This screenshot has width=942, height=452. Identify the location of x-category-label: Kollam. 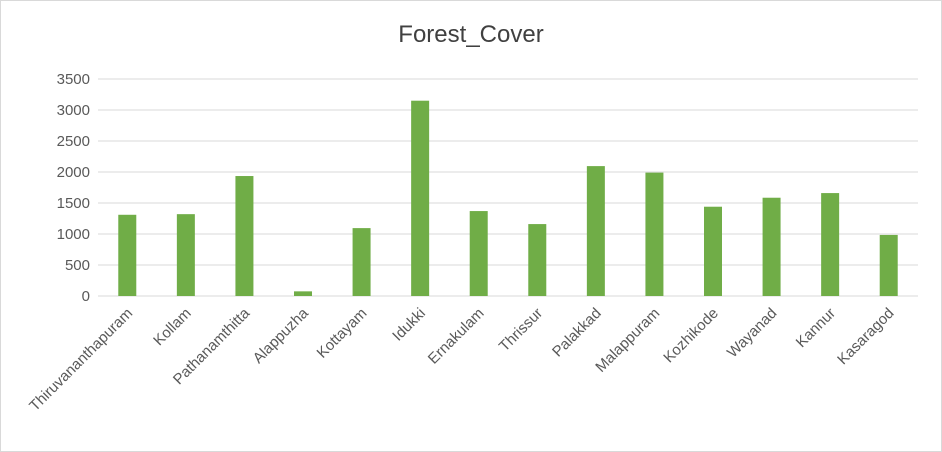
(172, 327).